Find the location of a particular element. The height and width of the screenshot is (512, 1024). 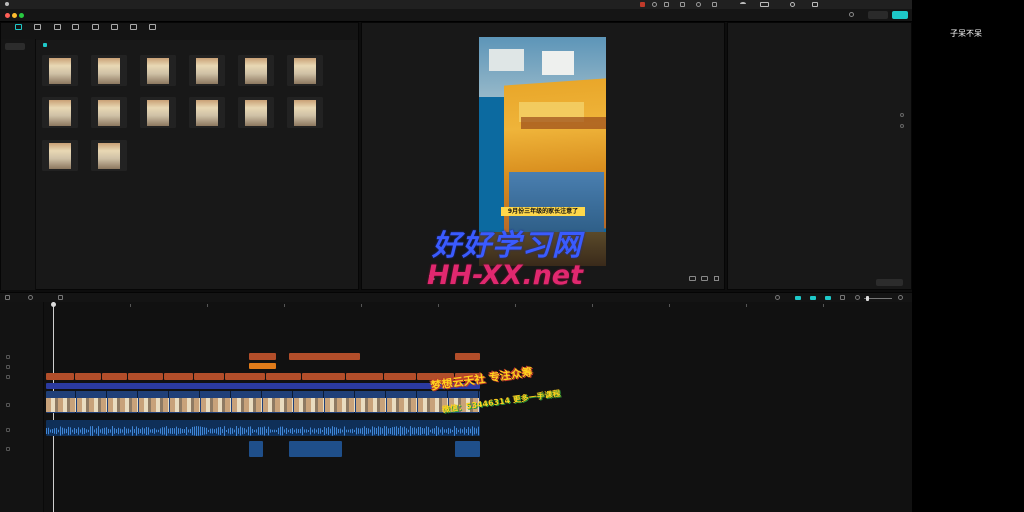

modify-button is located at coordinates (889, 282).